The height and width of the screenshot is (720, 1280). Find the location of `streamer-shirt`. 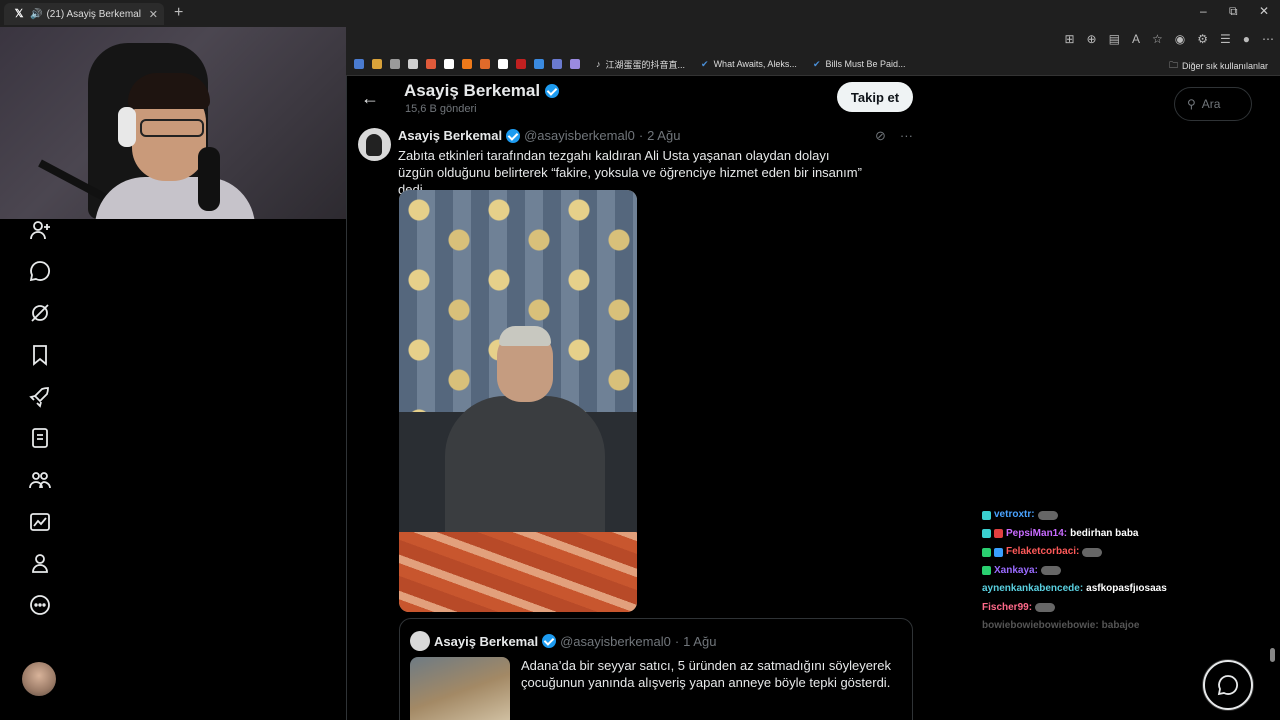

streamer-shirt is located at coordinates (175, 198).